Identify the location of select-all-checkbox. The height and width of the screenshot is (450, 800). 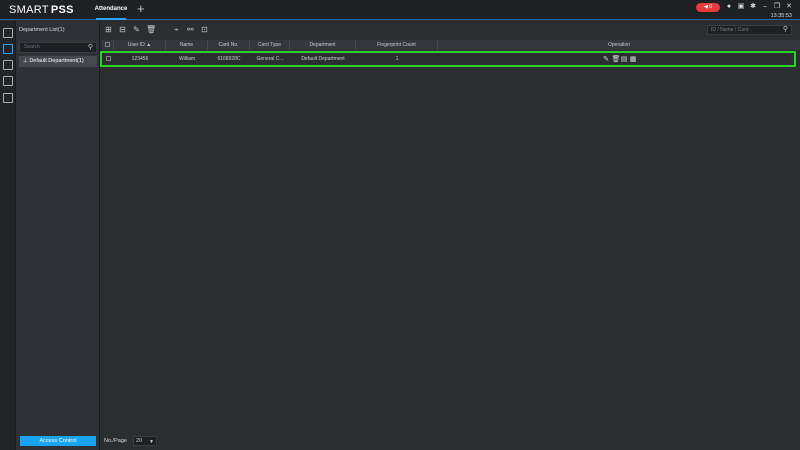
(107, 44).